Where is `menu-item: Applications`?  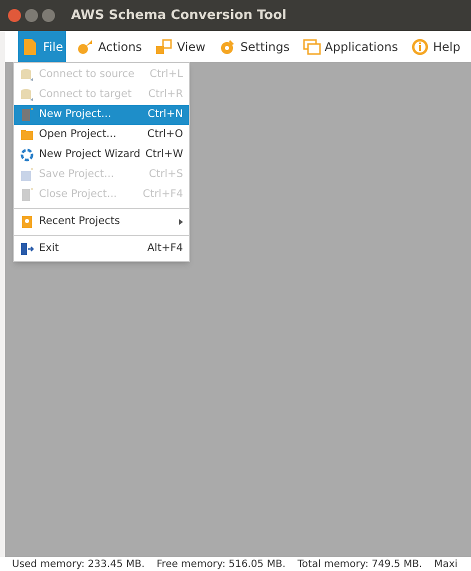
menu-item: Applications is located at coordinates (350, 46).